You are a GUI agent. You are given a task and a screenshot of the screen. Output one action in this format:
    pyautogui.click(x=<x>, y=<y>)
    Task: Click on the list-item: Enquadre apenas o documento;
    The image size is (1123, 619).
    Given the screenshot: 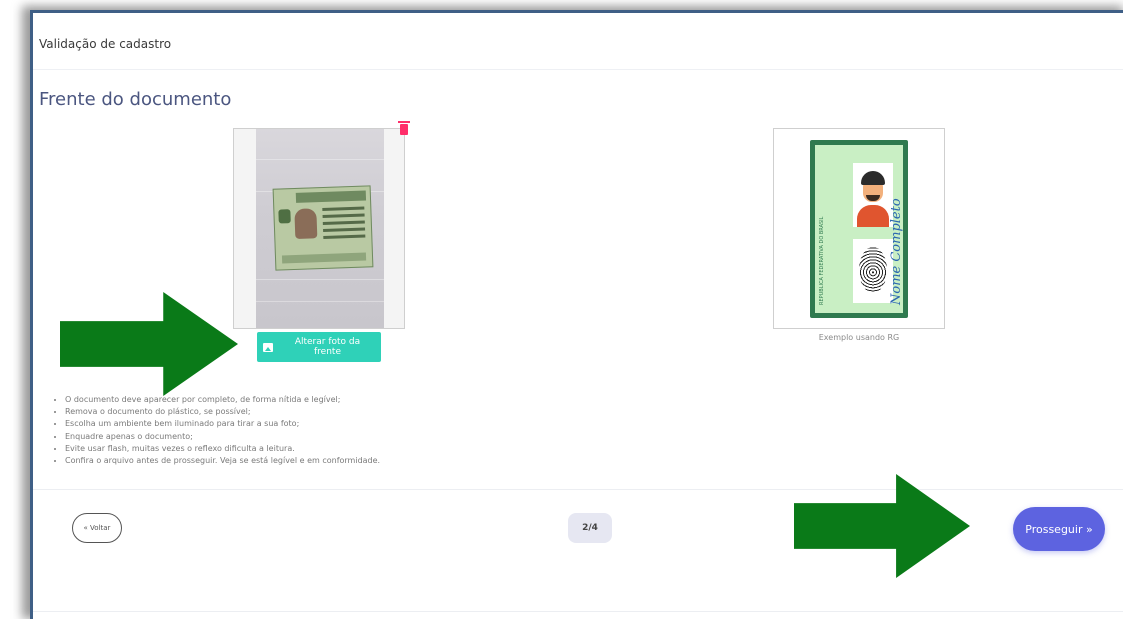 What is the action you would take?
    pyautogui.click(x=222, y=437)
    